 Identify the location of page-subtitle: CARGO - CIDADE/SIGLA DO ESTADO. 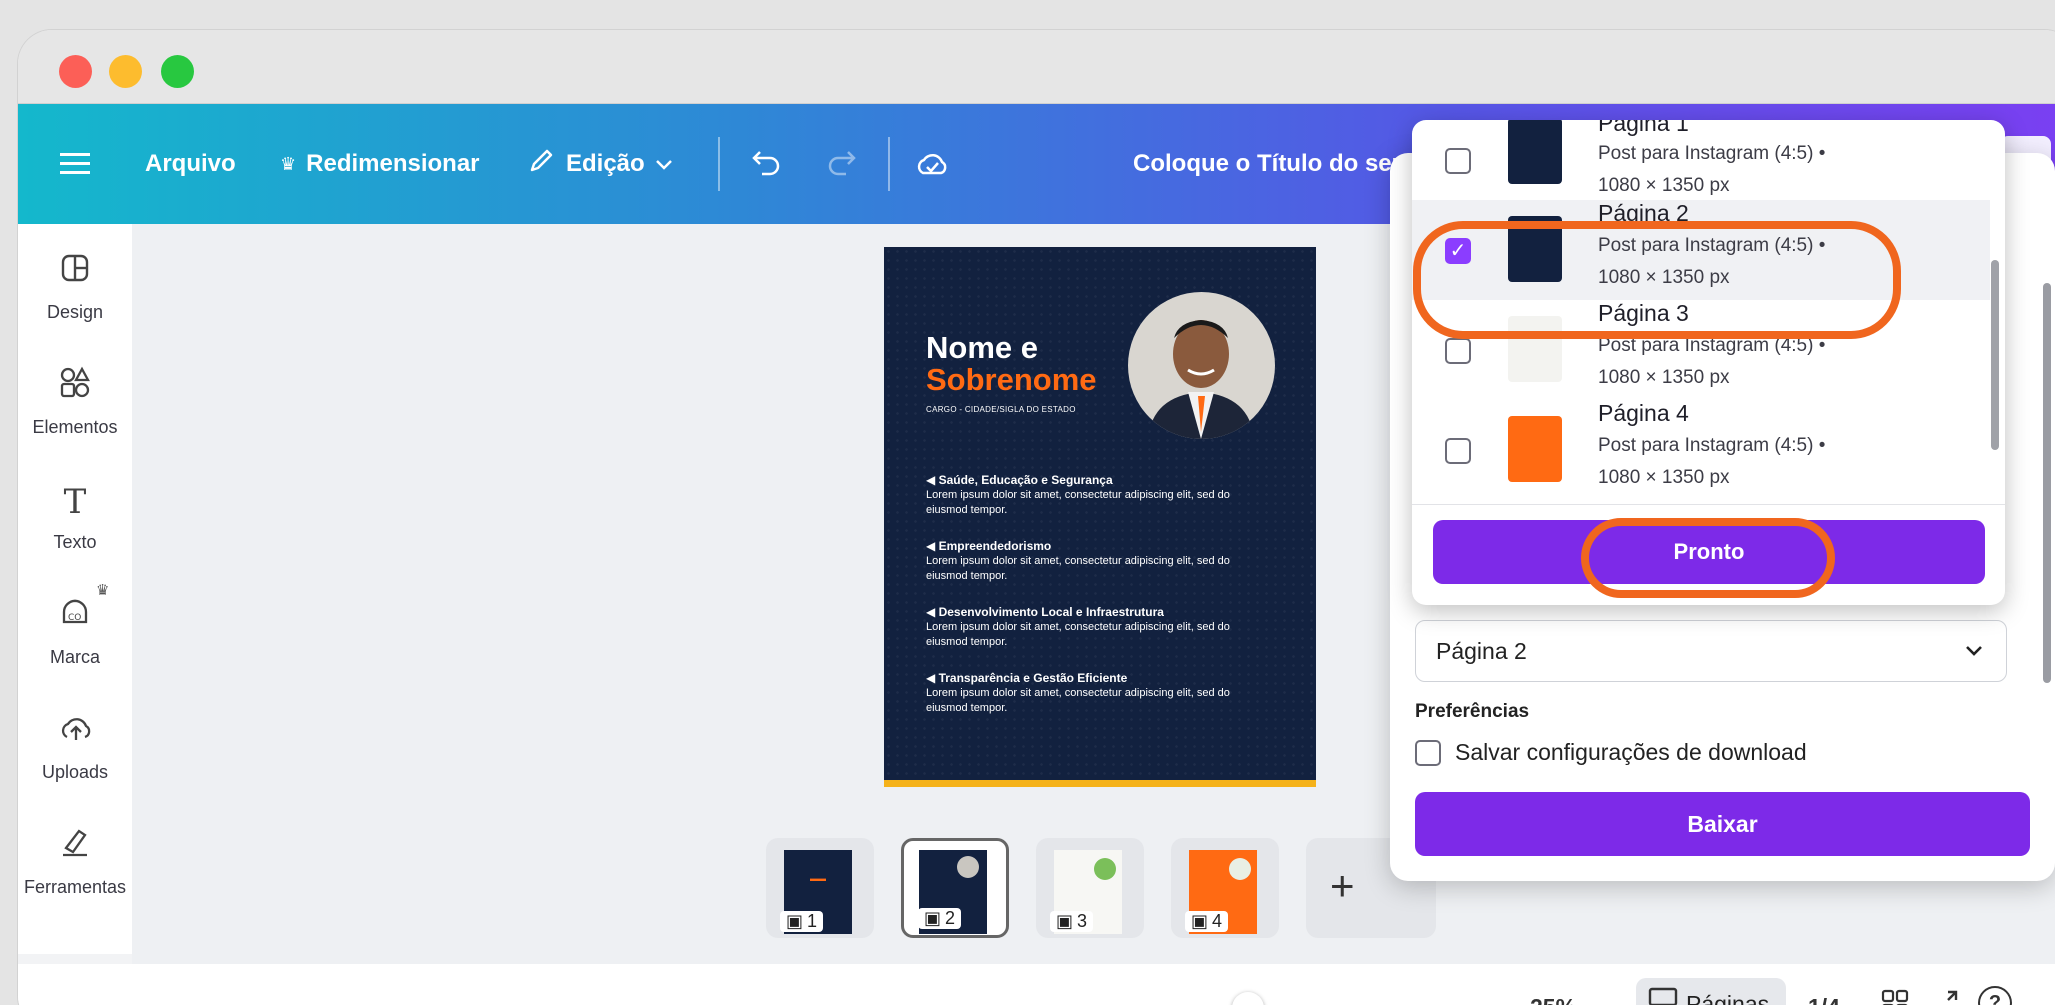
(1001, 409).